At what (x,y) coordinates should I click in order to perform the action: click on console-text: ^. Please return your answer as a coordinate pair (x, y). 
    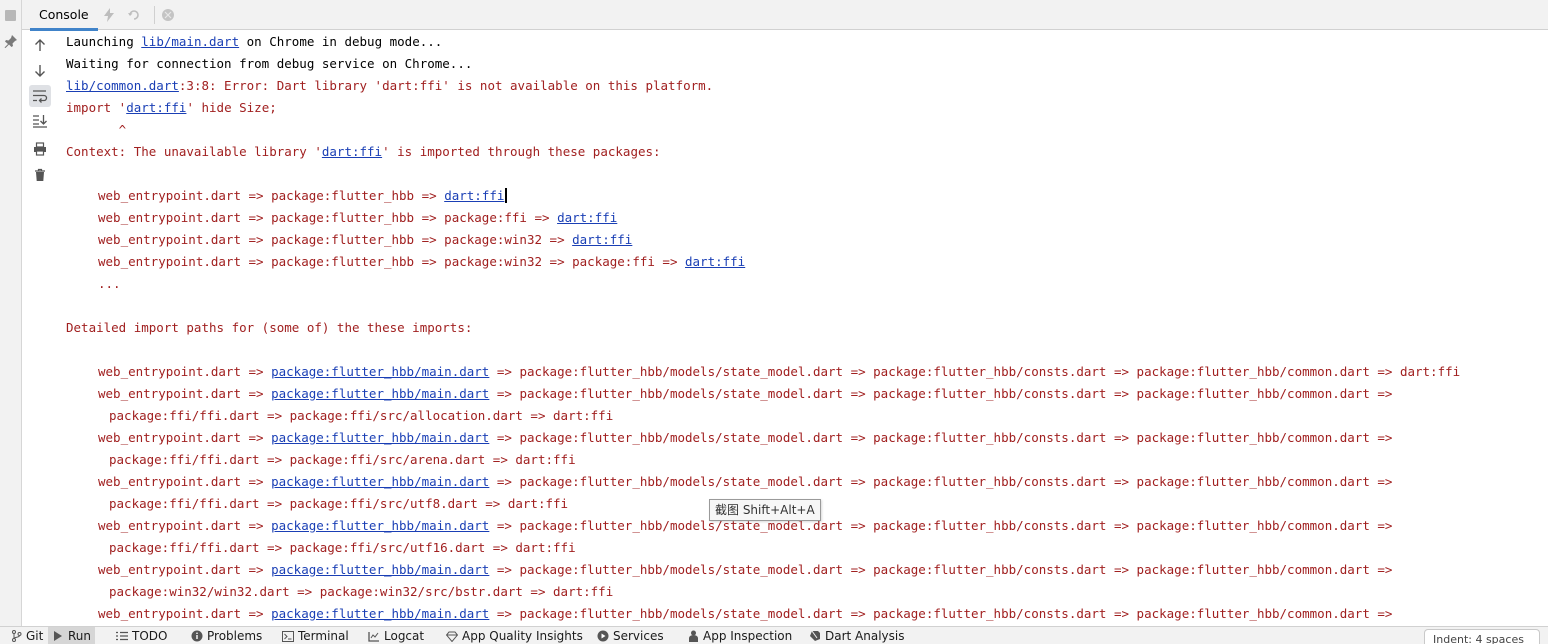
    Looking at the image, I should click on (96, 129).